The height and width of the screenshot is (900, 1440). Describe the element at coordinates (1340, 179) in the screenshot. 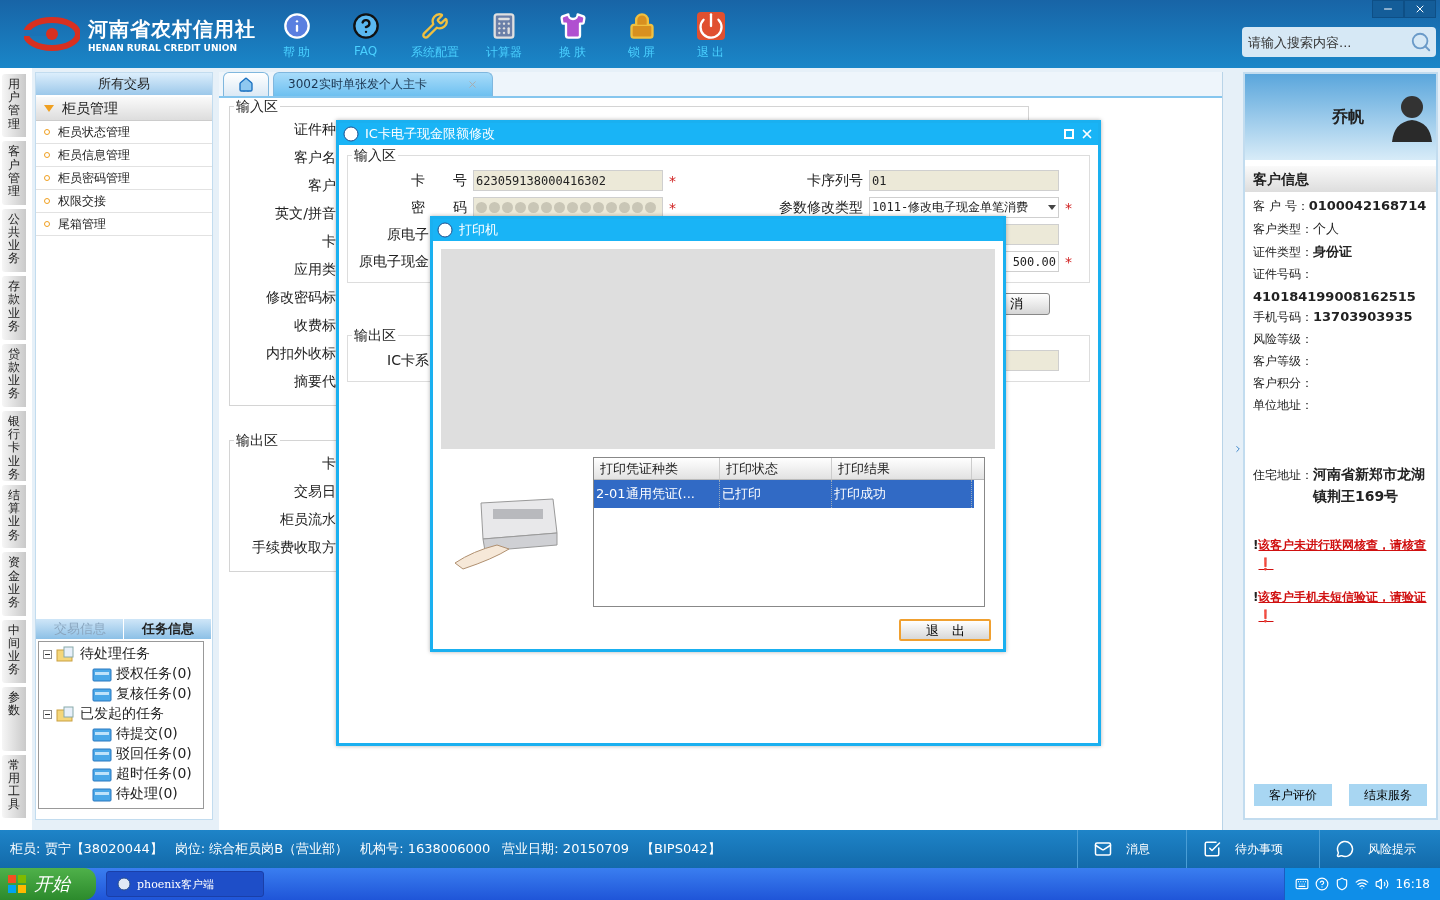

I see `section-title: 客户信息` at that location.